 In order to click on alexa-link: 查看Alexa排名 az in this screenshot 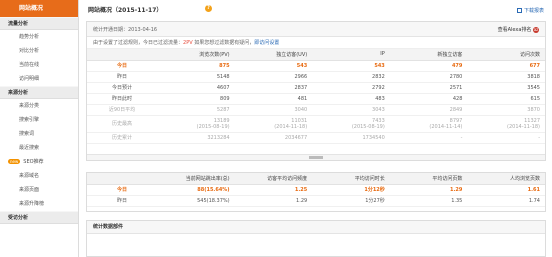, I will do `click(518, 29)`.